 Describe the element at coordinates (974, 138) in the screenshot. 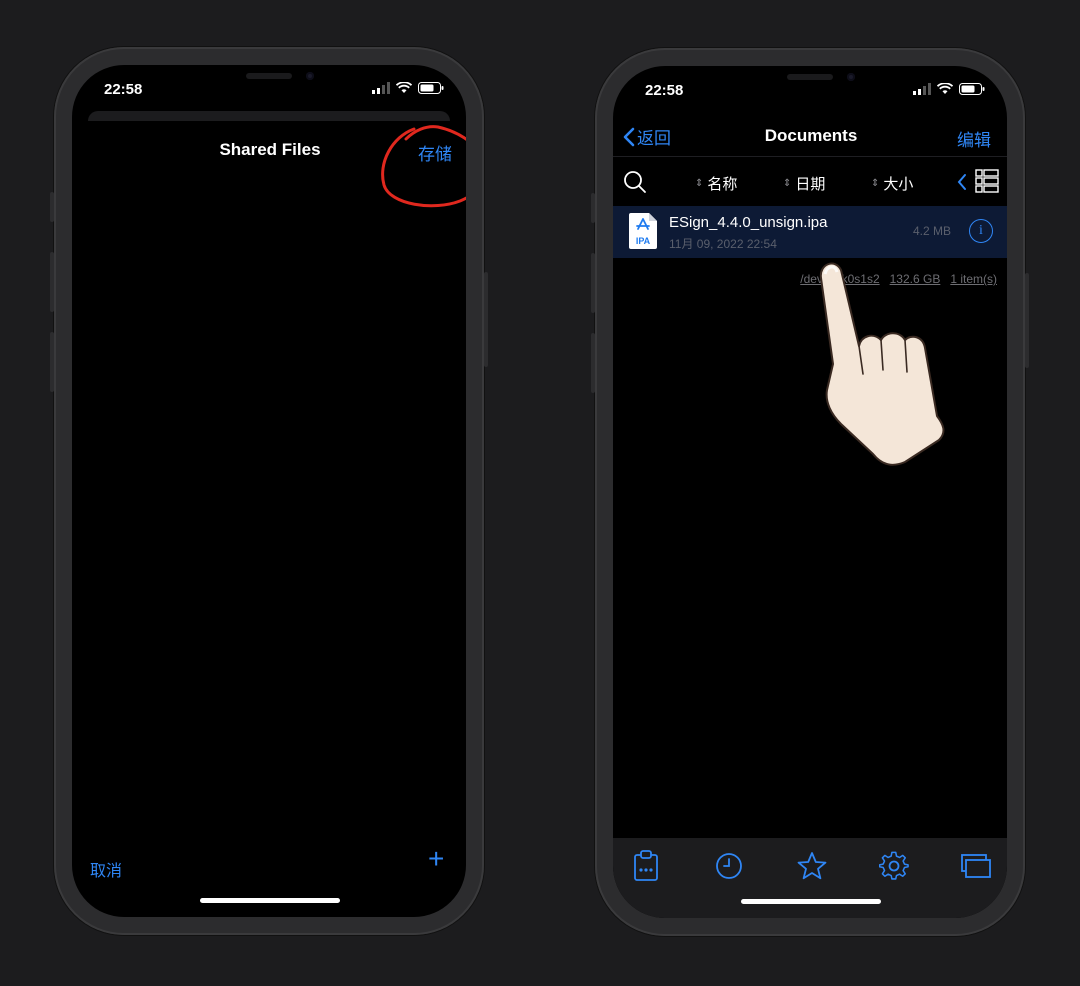

I see `edit-button: 编辑` at that location.